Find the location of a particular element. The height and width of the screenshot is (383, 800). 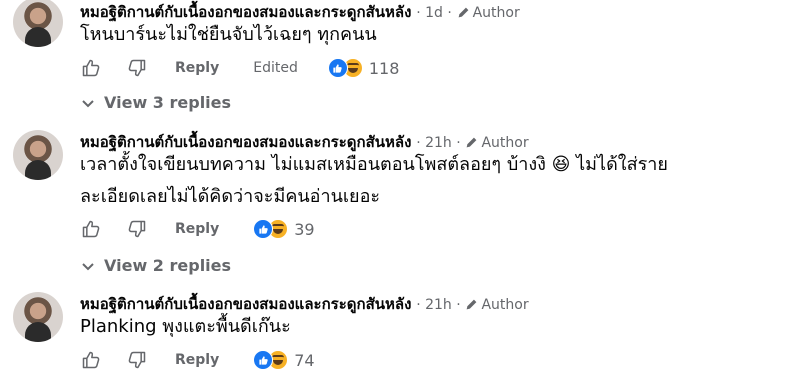

reaction-count: 39 is located at coordinates (304, 229).